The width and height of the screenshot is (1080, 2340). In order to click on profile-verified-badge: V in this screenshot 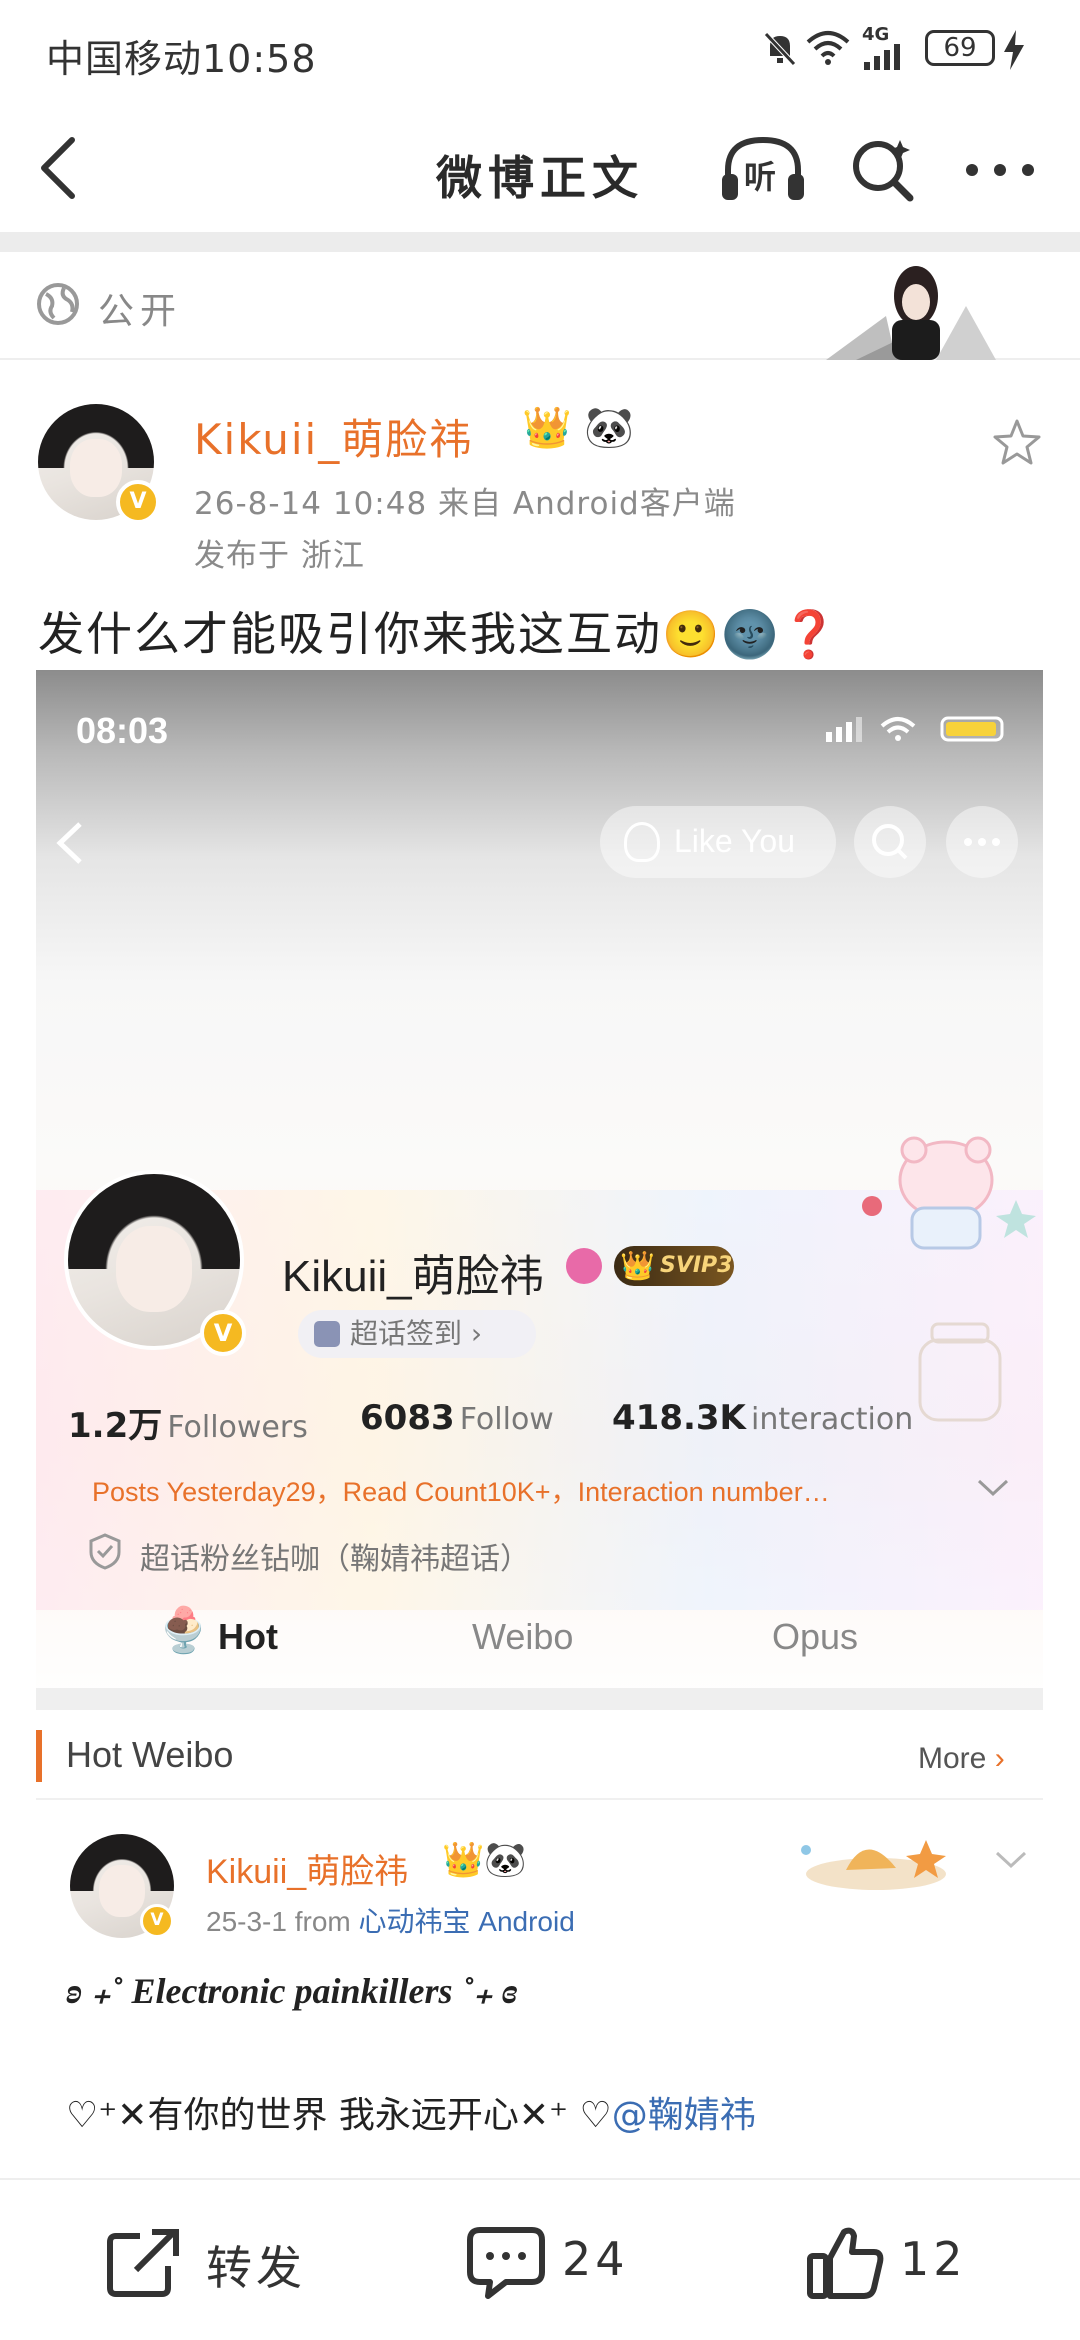, I will do `click(223, 1333)`.